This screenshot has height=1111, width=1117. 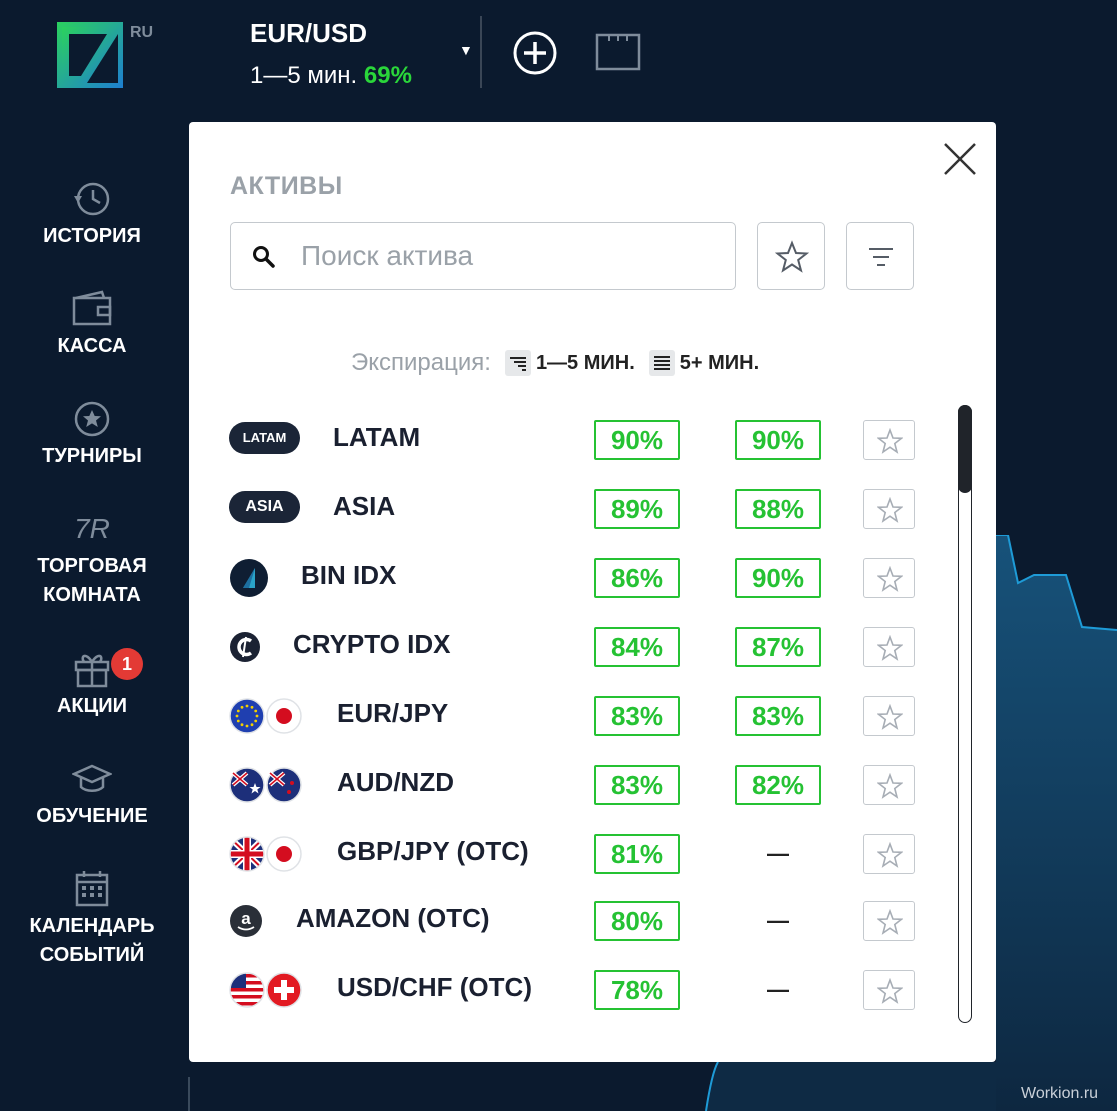 I want to click on sidebar-item-trading-room: 7R ТОРГОВАЯ КОМНАТА, so click(x=92, y=560).